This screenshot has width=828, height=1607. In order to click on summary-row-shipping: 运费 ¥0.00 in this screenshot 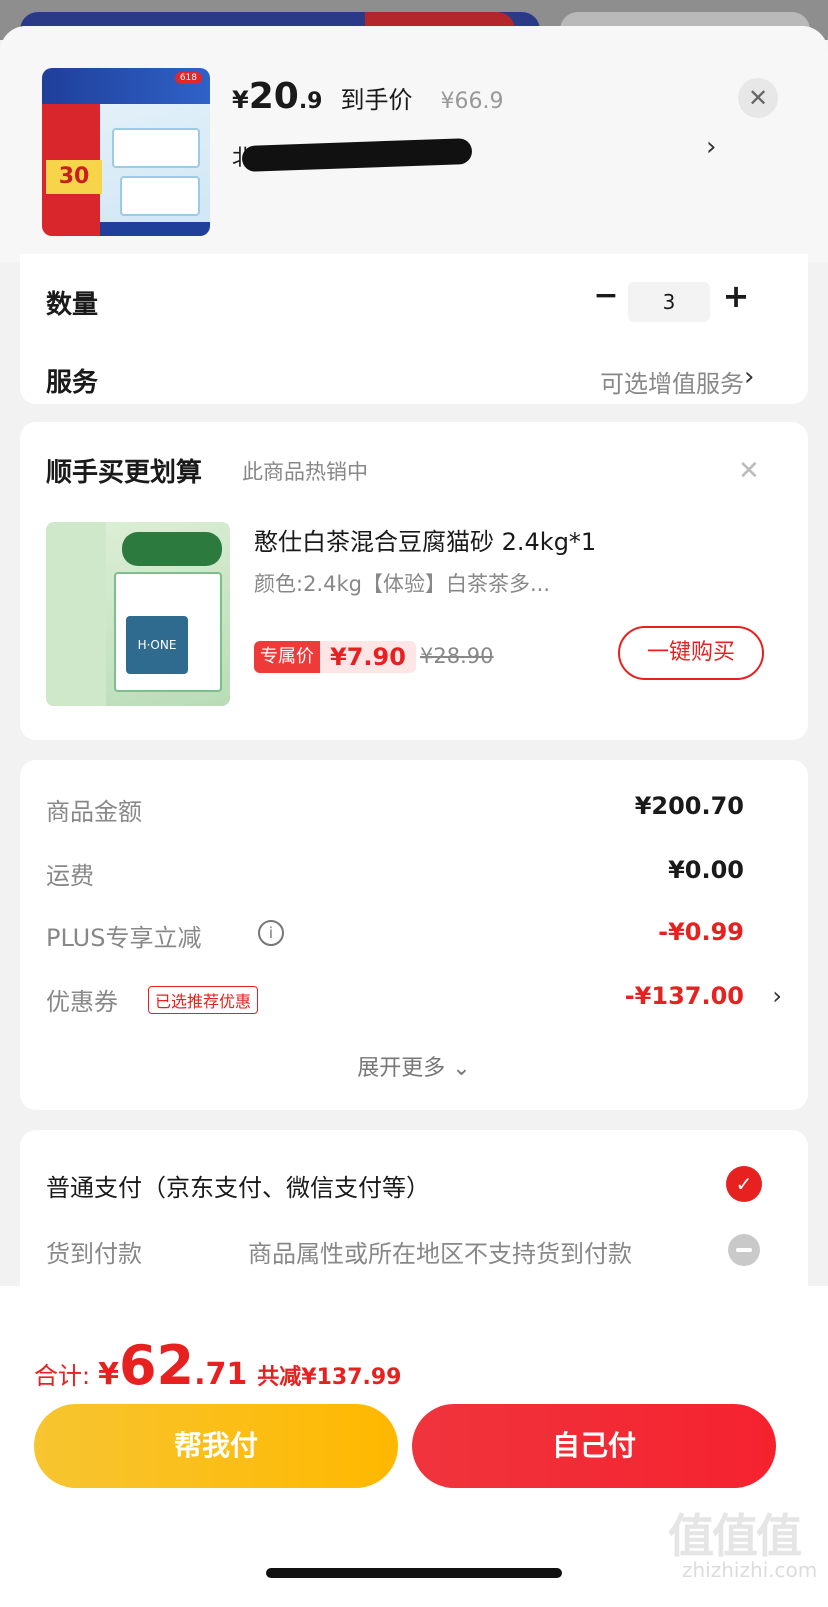, I will do `click(414, 876)`.